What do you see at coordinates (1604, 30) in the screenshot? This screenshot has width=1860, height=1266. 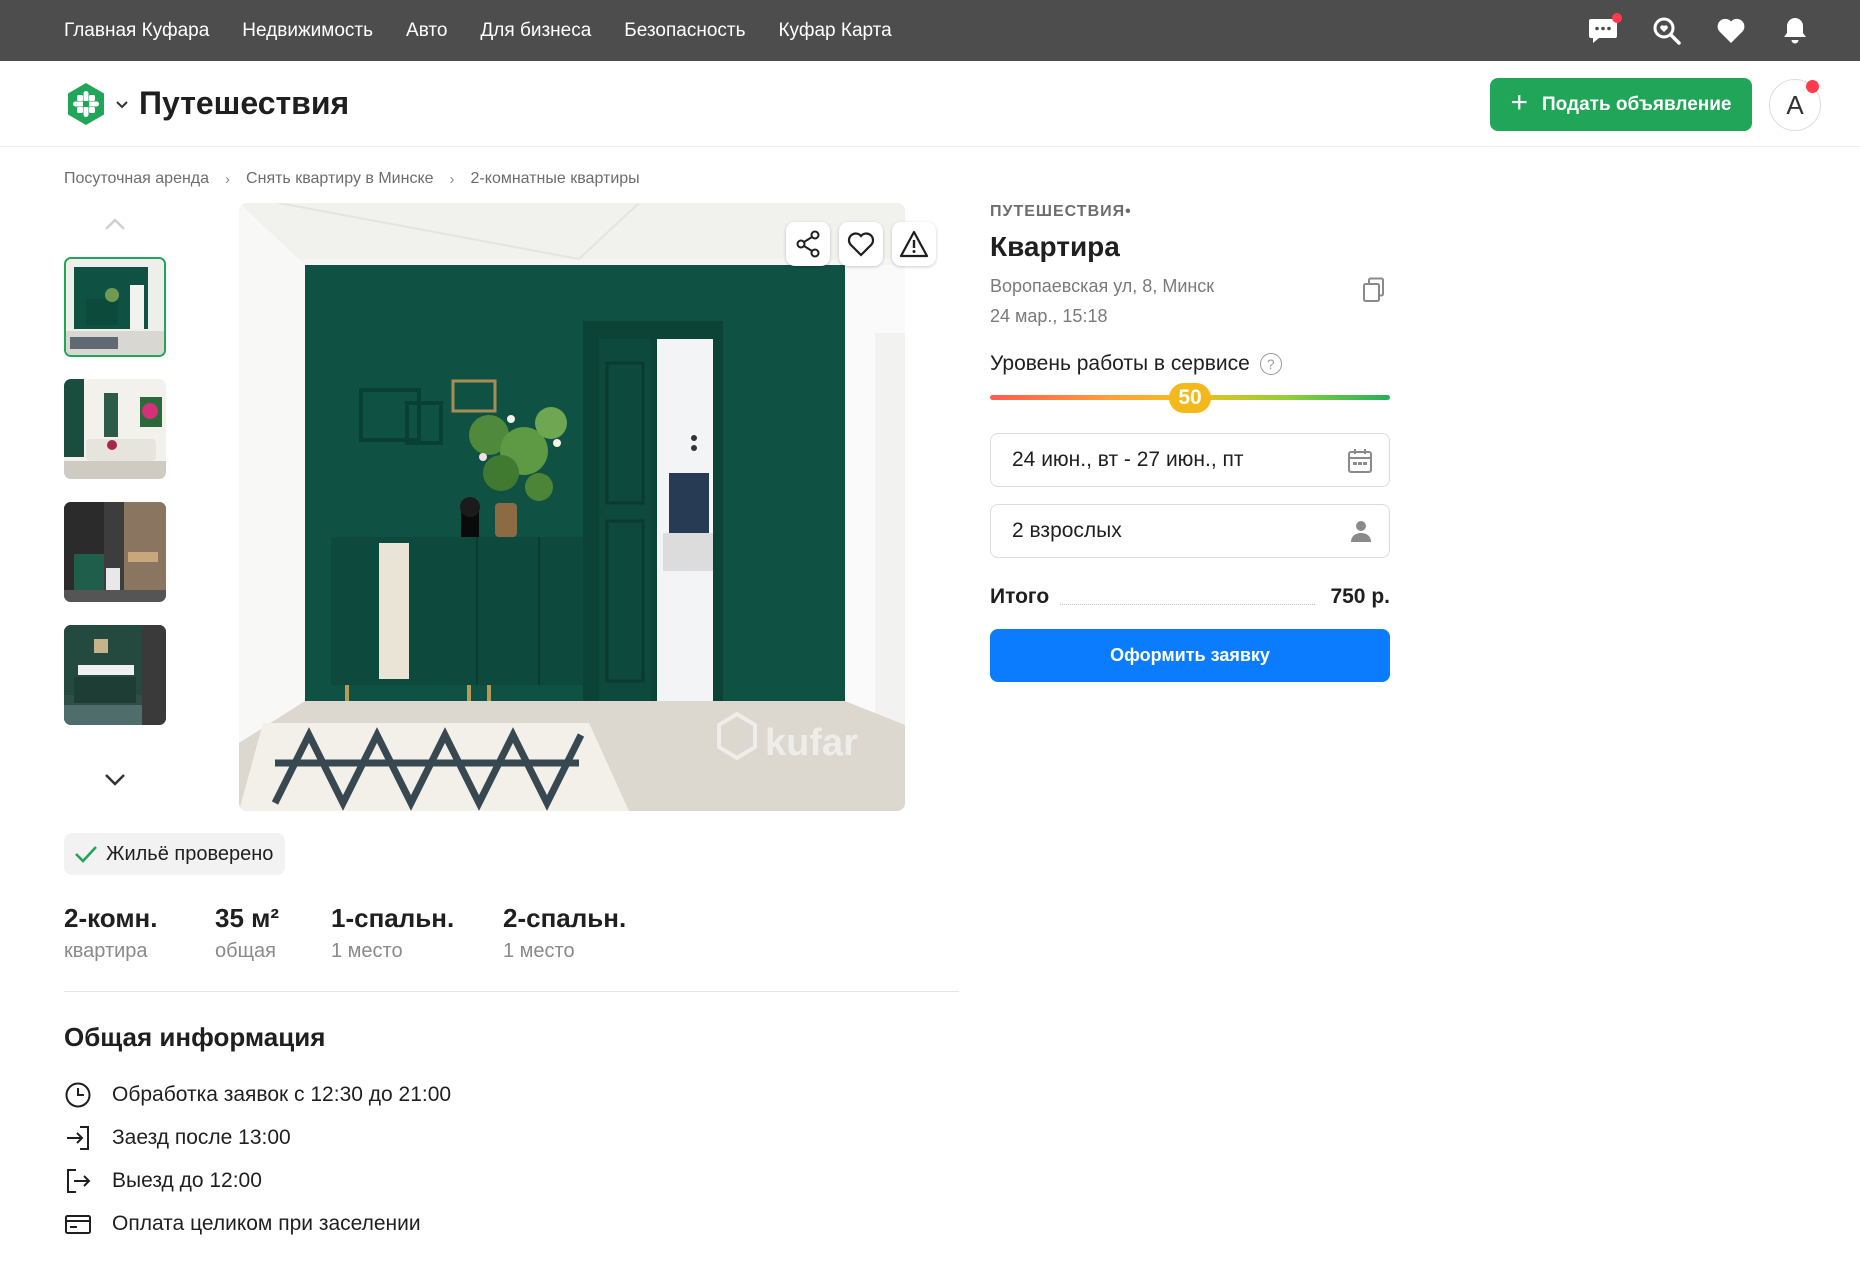 I see `messages-icon` at bounding box center [1604, 30].